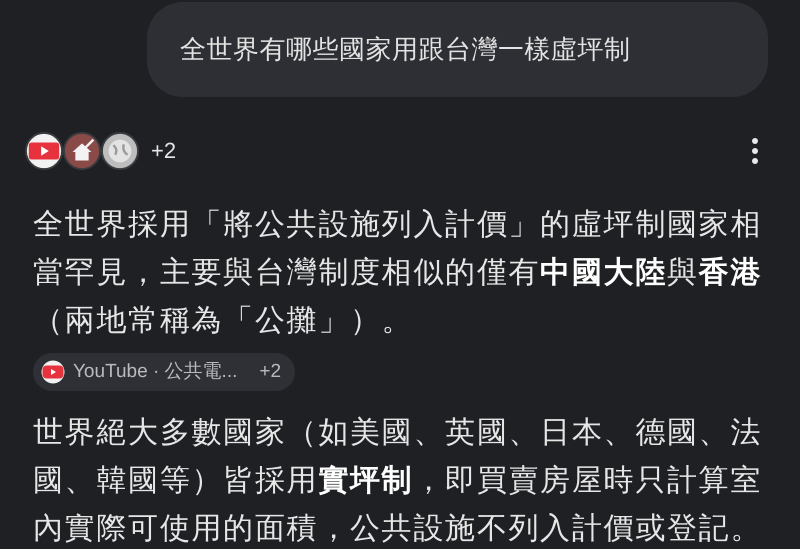 The width and height of the screenshot is (800, 549). Describe the element at coordinates (120, 151) in the screenshot. I see `globe-icon` at that location.